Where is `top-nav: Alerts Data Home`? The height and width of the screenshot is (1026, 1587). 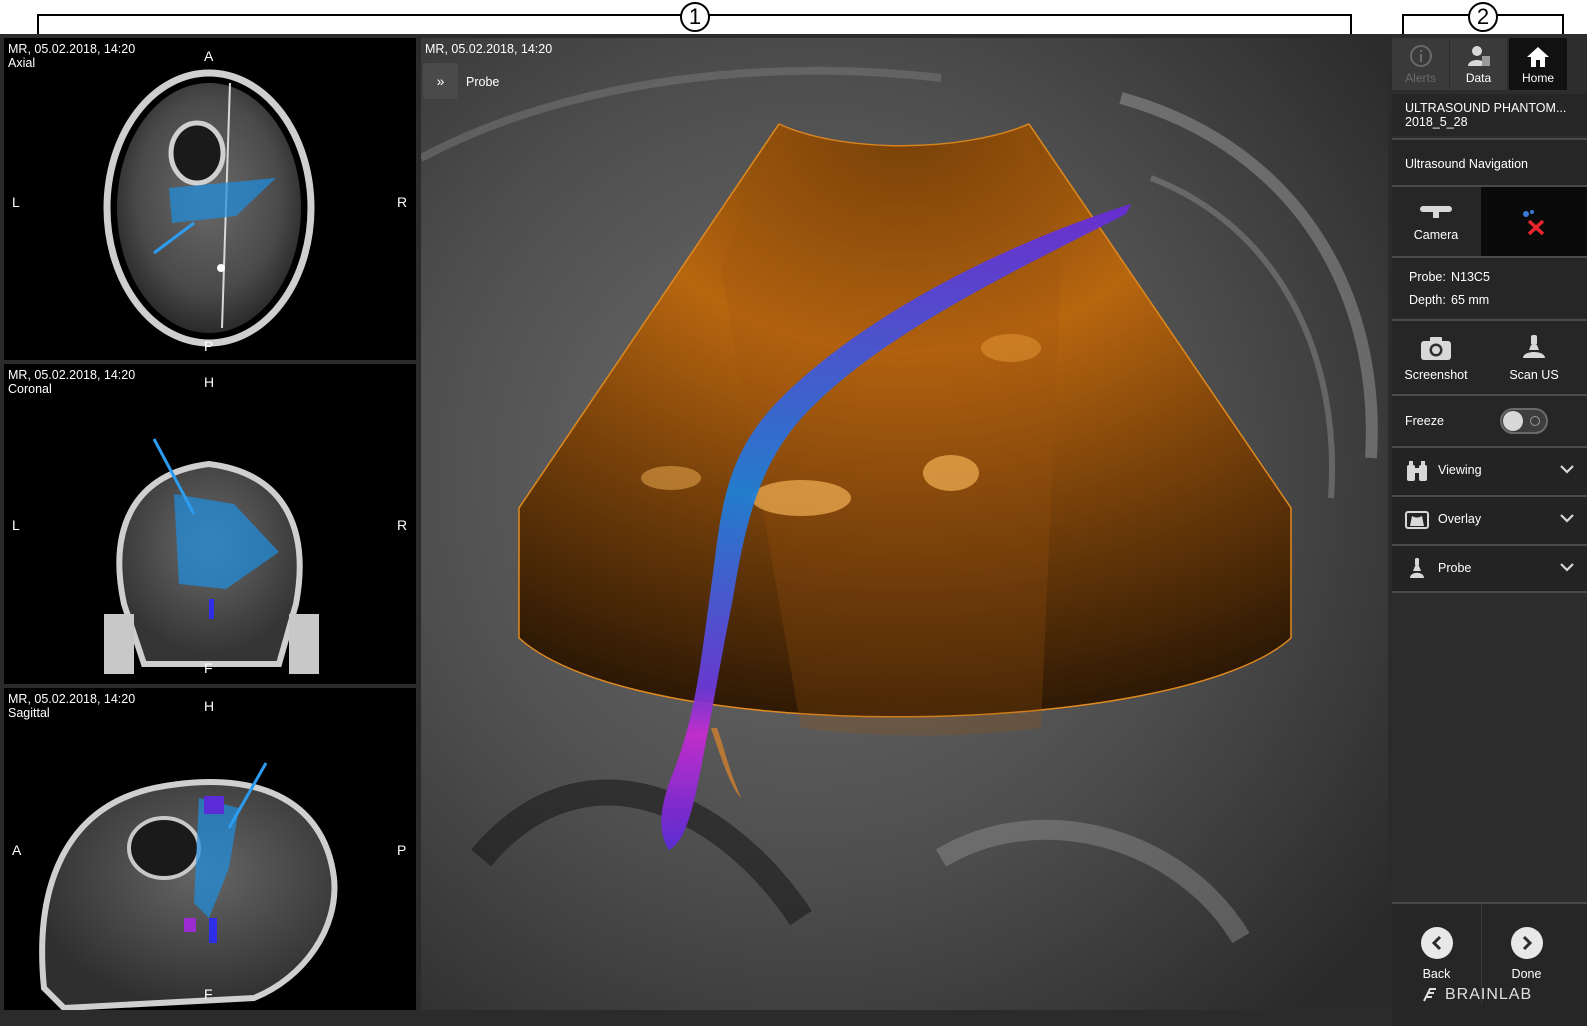
top-nav: Alerts Data Home is located at coordinates (1489, 64).